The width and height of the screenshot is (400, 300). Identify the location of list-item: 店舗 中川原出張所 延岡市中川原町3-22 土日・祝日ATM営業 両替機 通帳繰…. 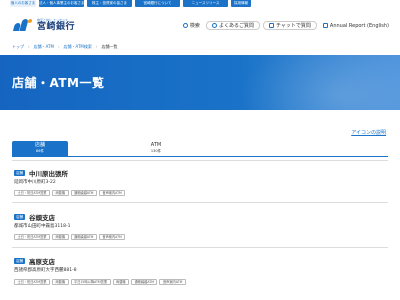
(200, 181).